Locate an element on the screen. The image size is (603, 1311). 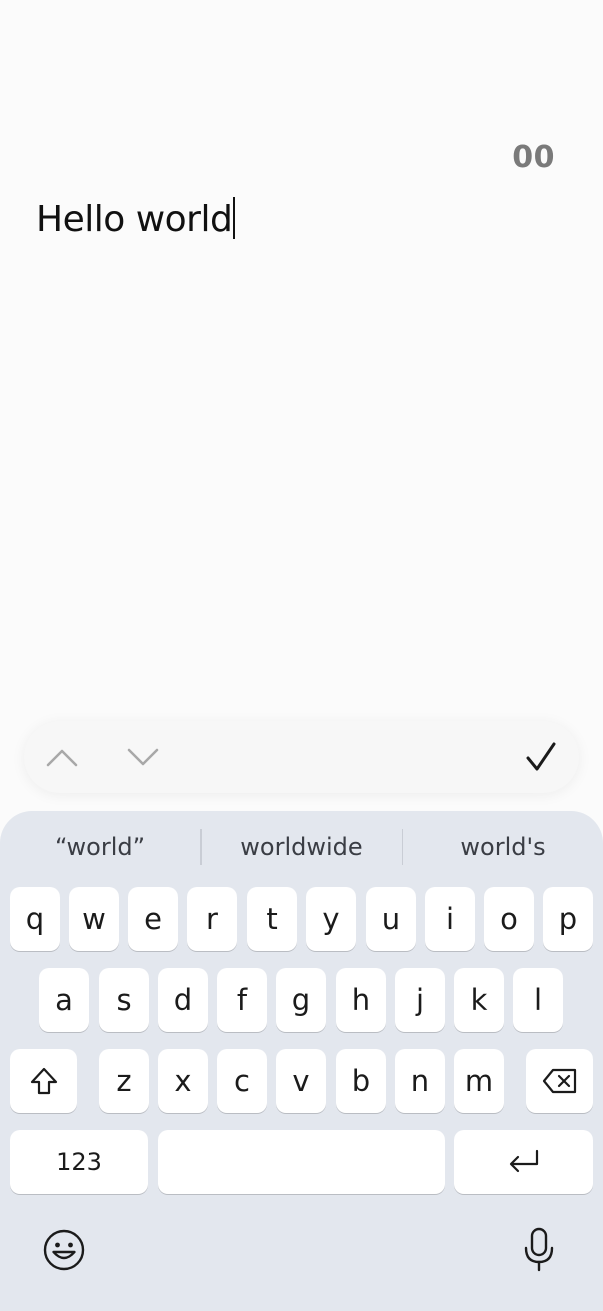
checkmark-icon is located at coordinates (541, 756).